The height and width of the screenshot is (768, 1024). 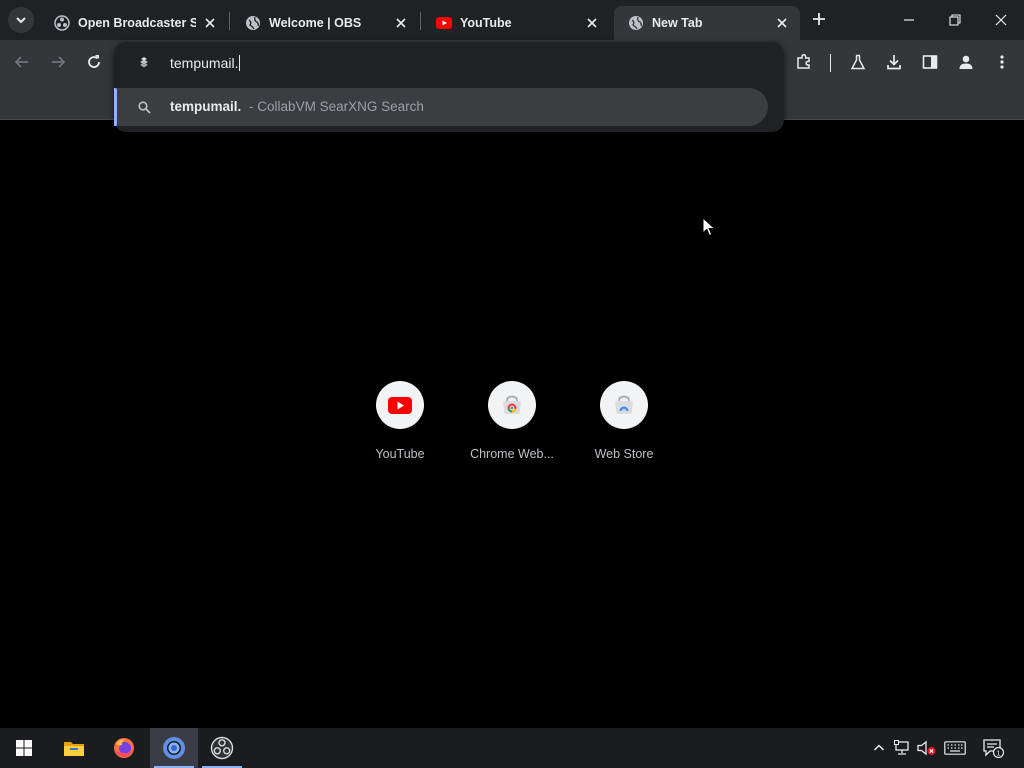 What do you see at coordinates (206, 106) in the screenshot?
I see `suggestion-query: tempumail.` at bounding box center [206, 106].